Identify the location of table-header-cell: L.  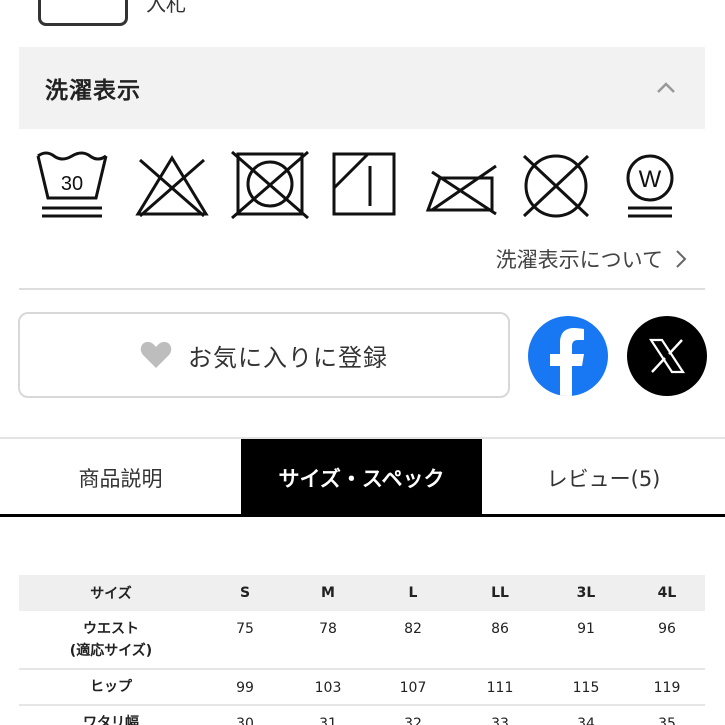
(413, 593).